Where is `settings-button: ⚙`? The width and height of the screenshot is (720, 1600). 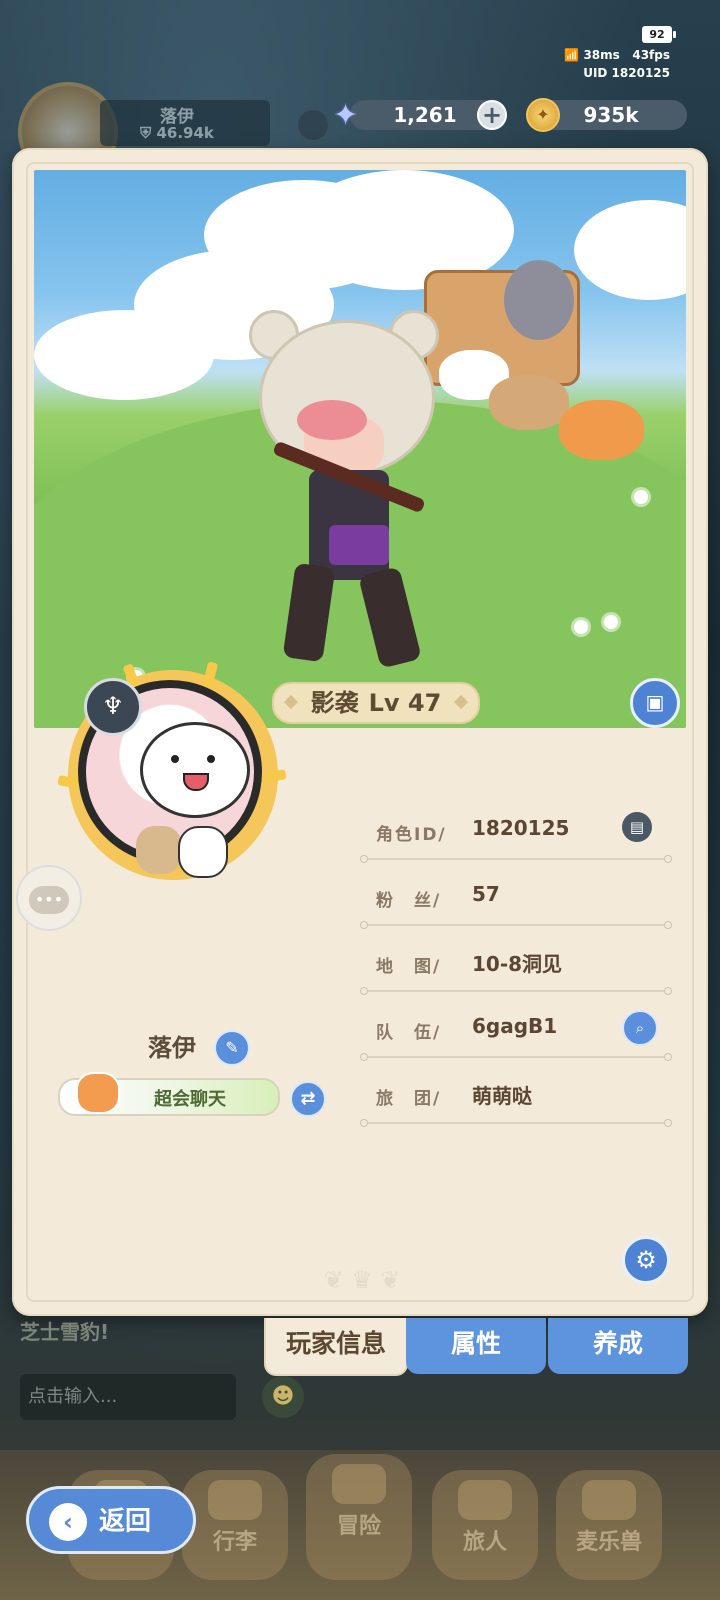 settings-button: ⚙ is located at coordinates (646, 1260).